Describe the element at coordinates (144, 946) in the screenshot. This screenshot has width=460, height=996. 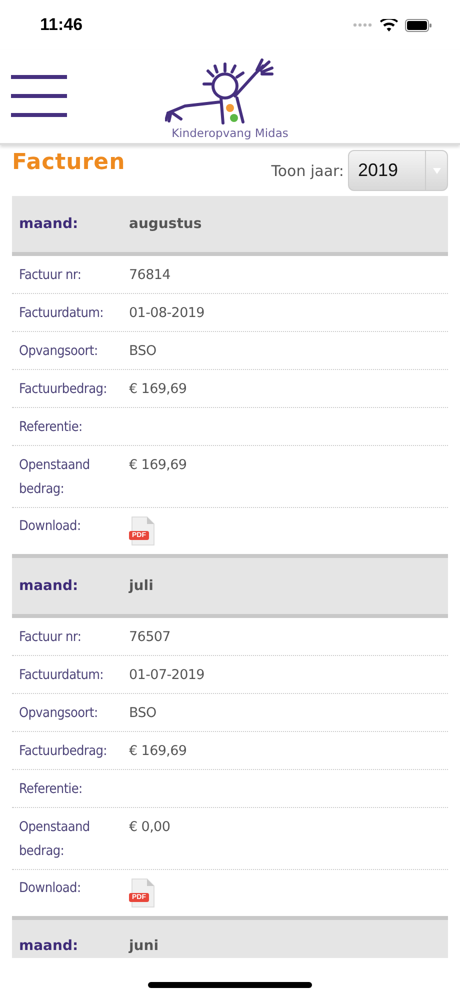
I see `month-value: juni` at that location.